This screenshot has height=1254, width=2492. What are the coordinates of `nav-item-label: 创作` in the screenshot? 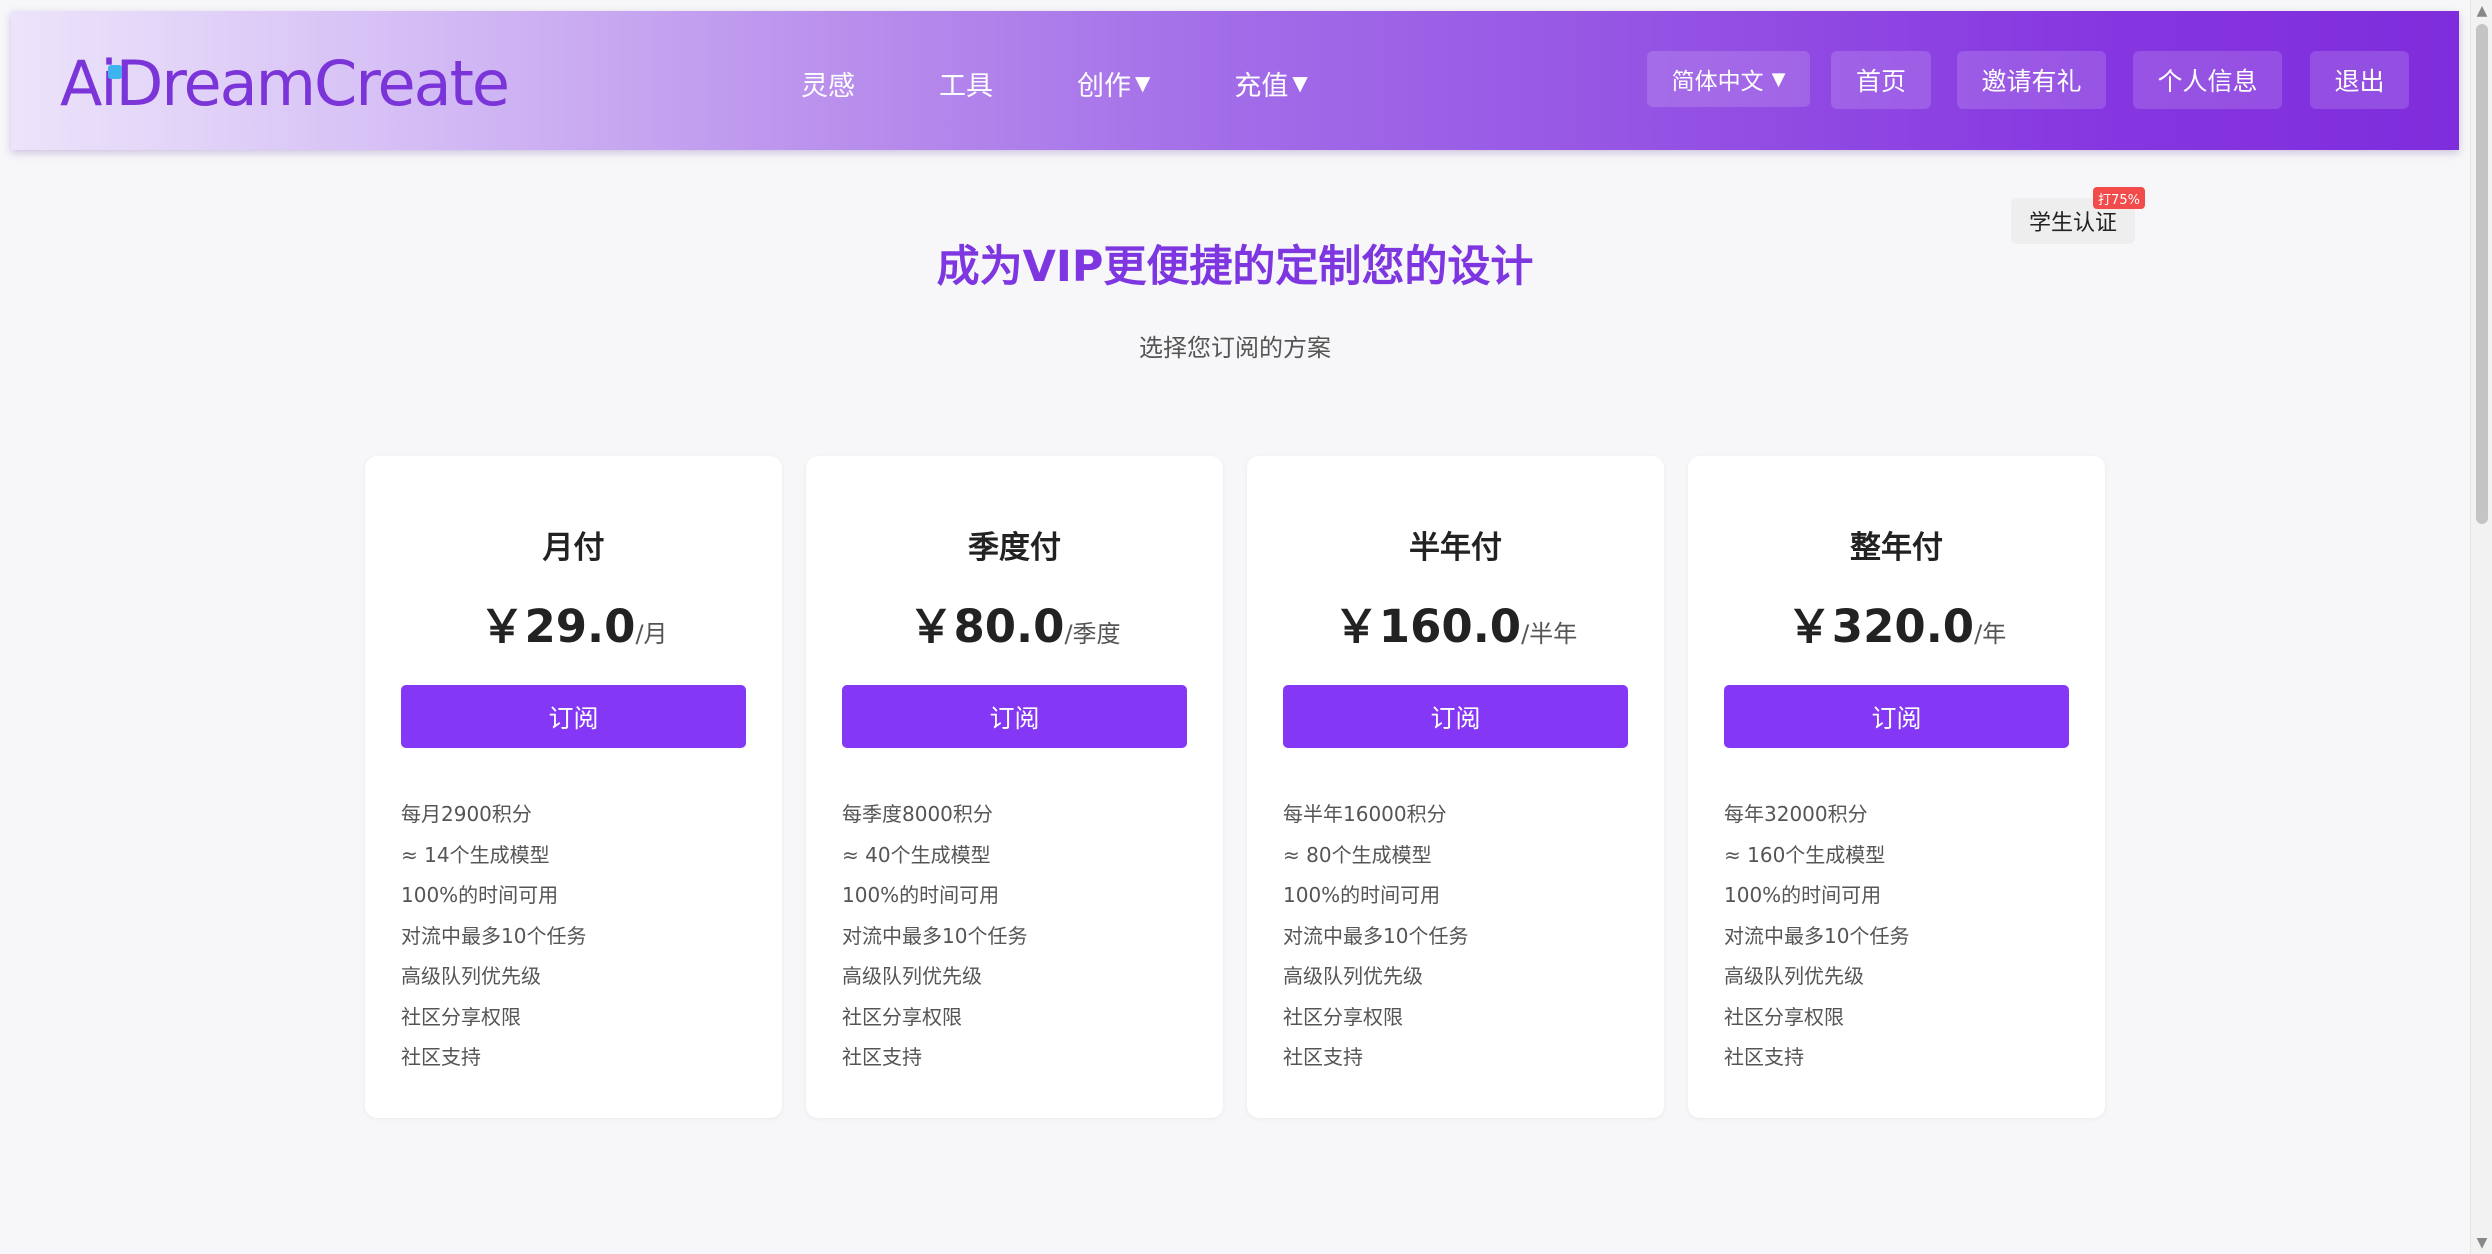 It's located at (1104, 86).